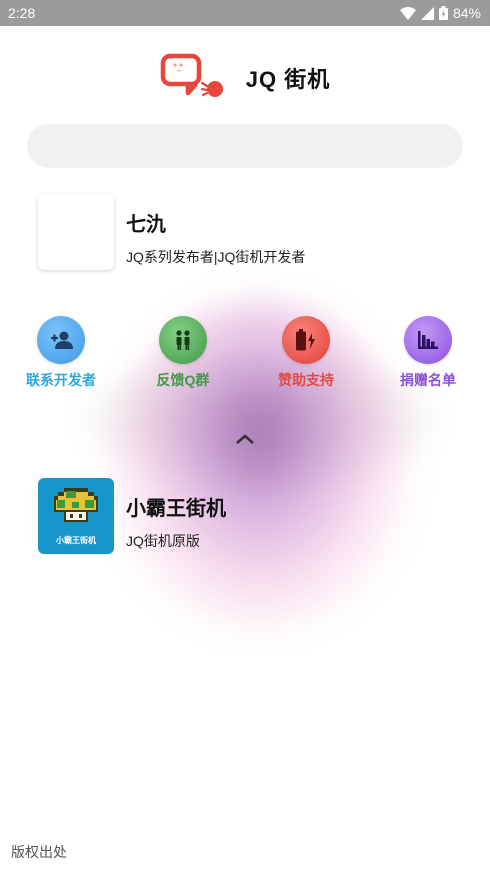  I want to click on signal-icon, so click(427, 13).